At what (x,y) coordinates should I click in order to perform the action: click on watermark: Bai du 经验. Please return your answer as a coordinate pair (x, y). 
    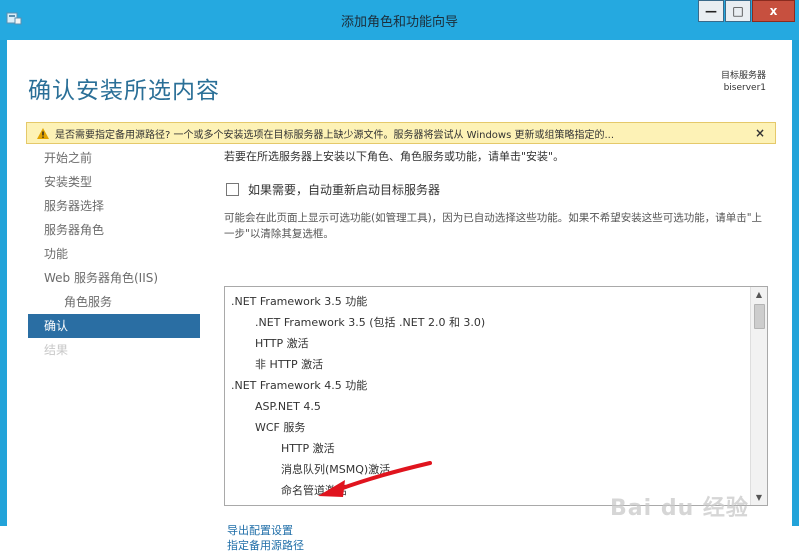
    Looking at the image, I should click on (679, 508).